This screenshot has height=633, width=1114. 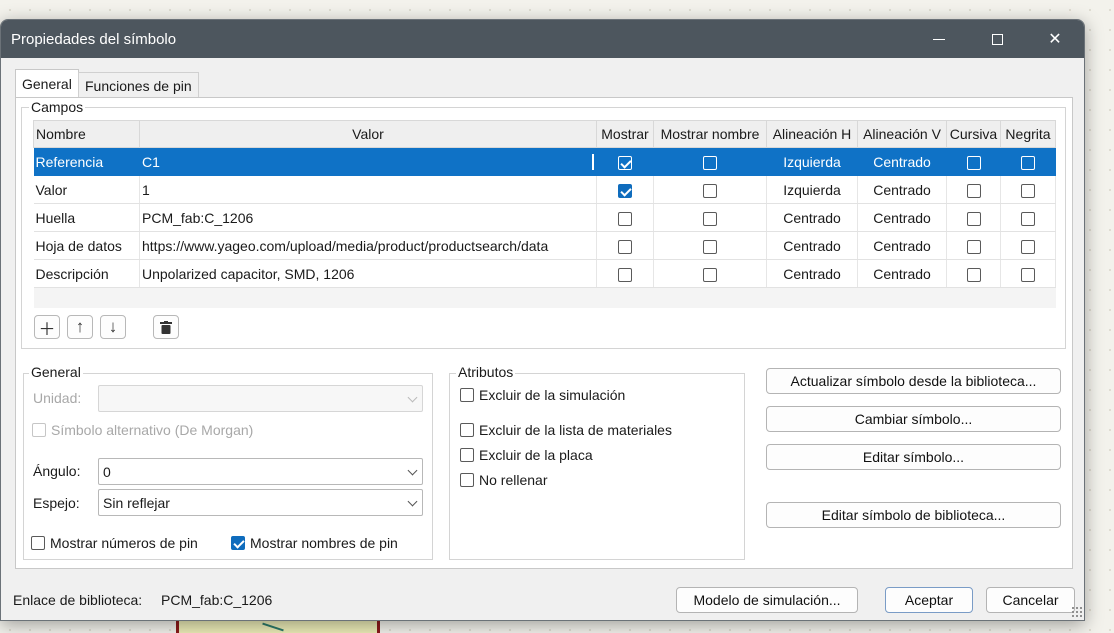 What do you see at coordinates (368, 273) in the screenshot?
I see `field-value-cell: Unpolarized capacitor, SMD, 1206` at bounding box center [368, 273].